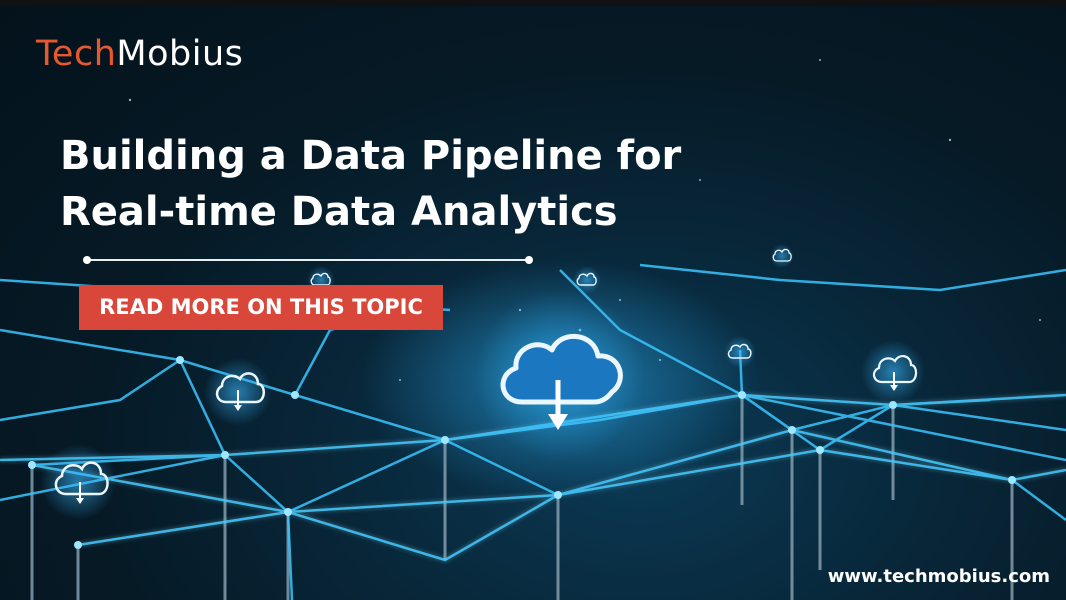 Image resolution: width=1066 pixels, height=600 pixels. I want to click on techmobius-logo: TechMobius, so click(139, 54).